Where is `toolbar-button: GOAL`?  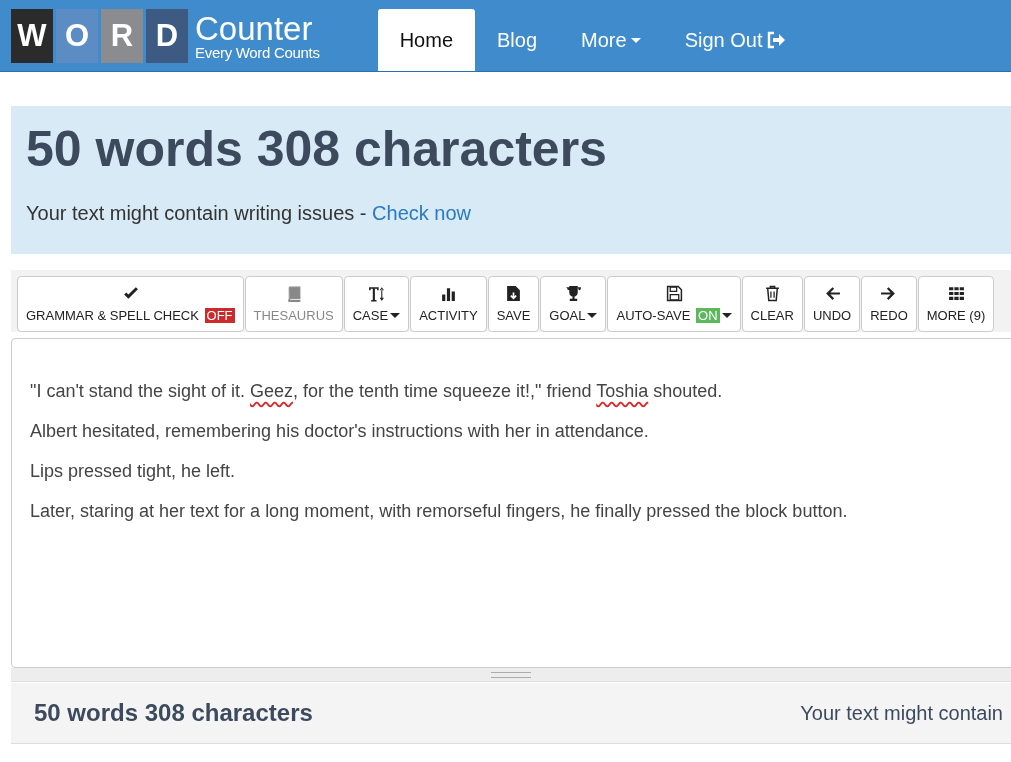
toolbar-button: GOAL is located at coordinates (573, 304).